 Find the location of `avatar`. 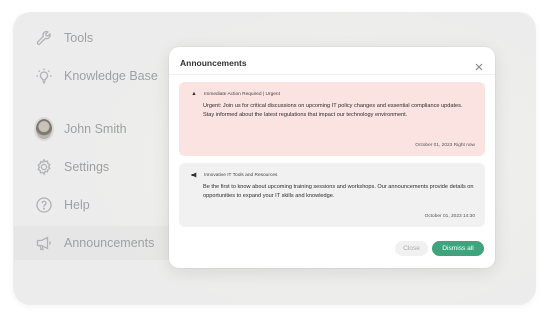

avatar is located at coordinates (44, 129).